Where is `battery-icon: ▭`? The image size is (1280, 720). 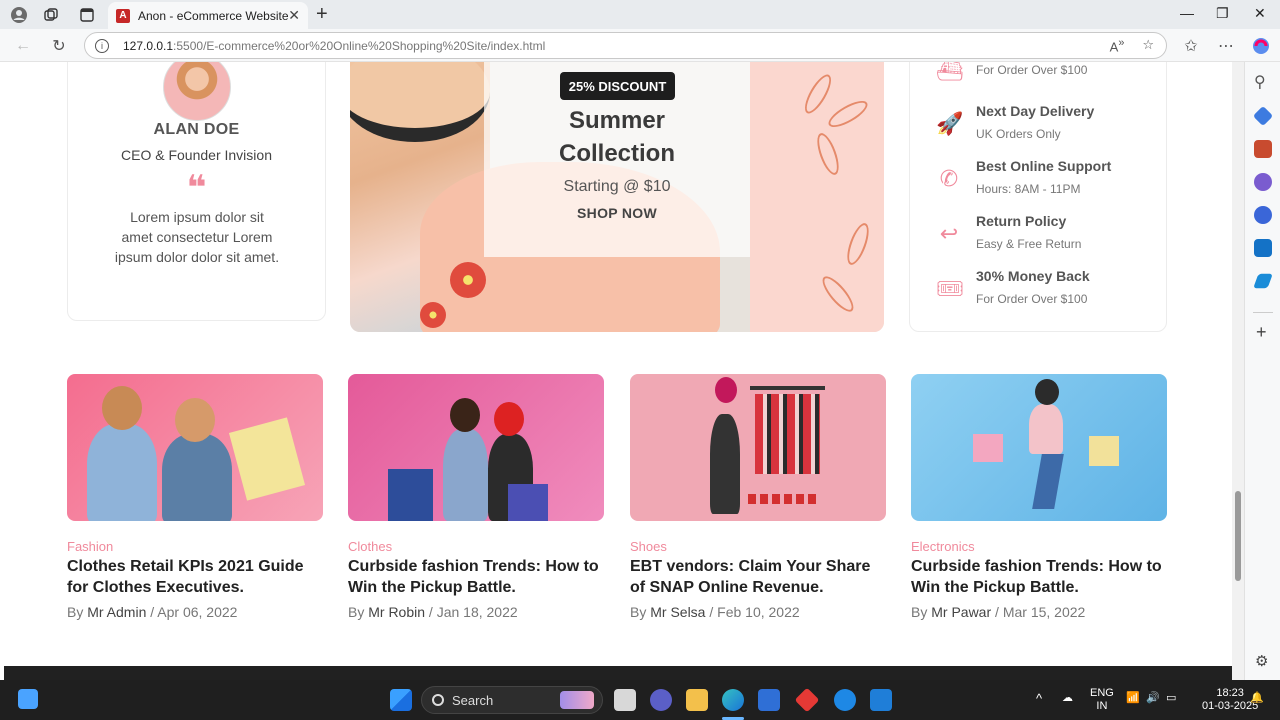 battery-icon: ▭ is located at coordinates (1171, 698).